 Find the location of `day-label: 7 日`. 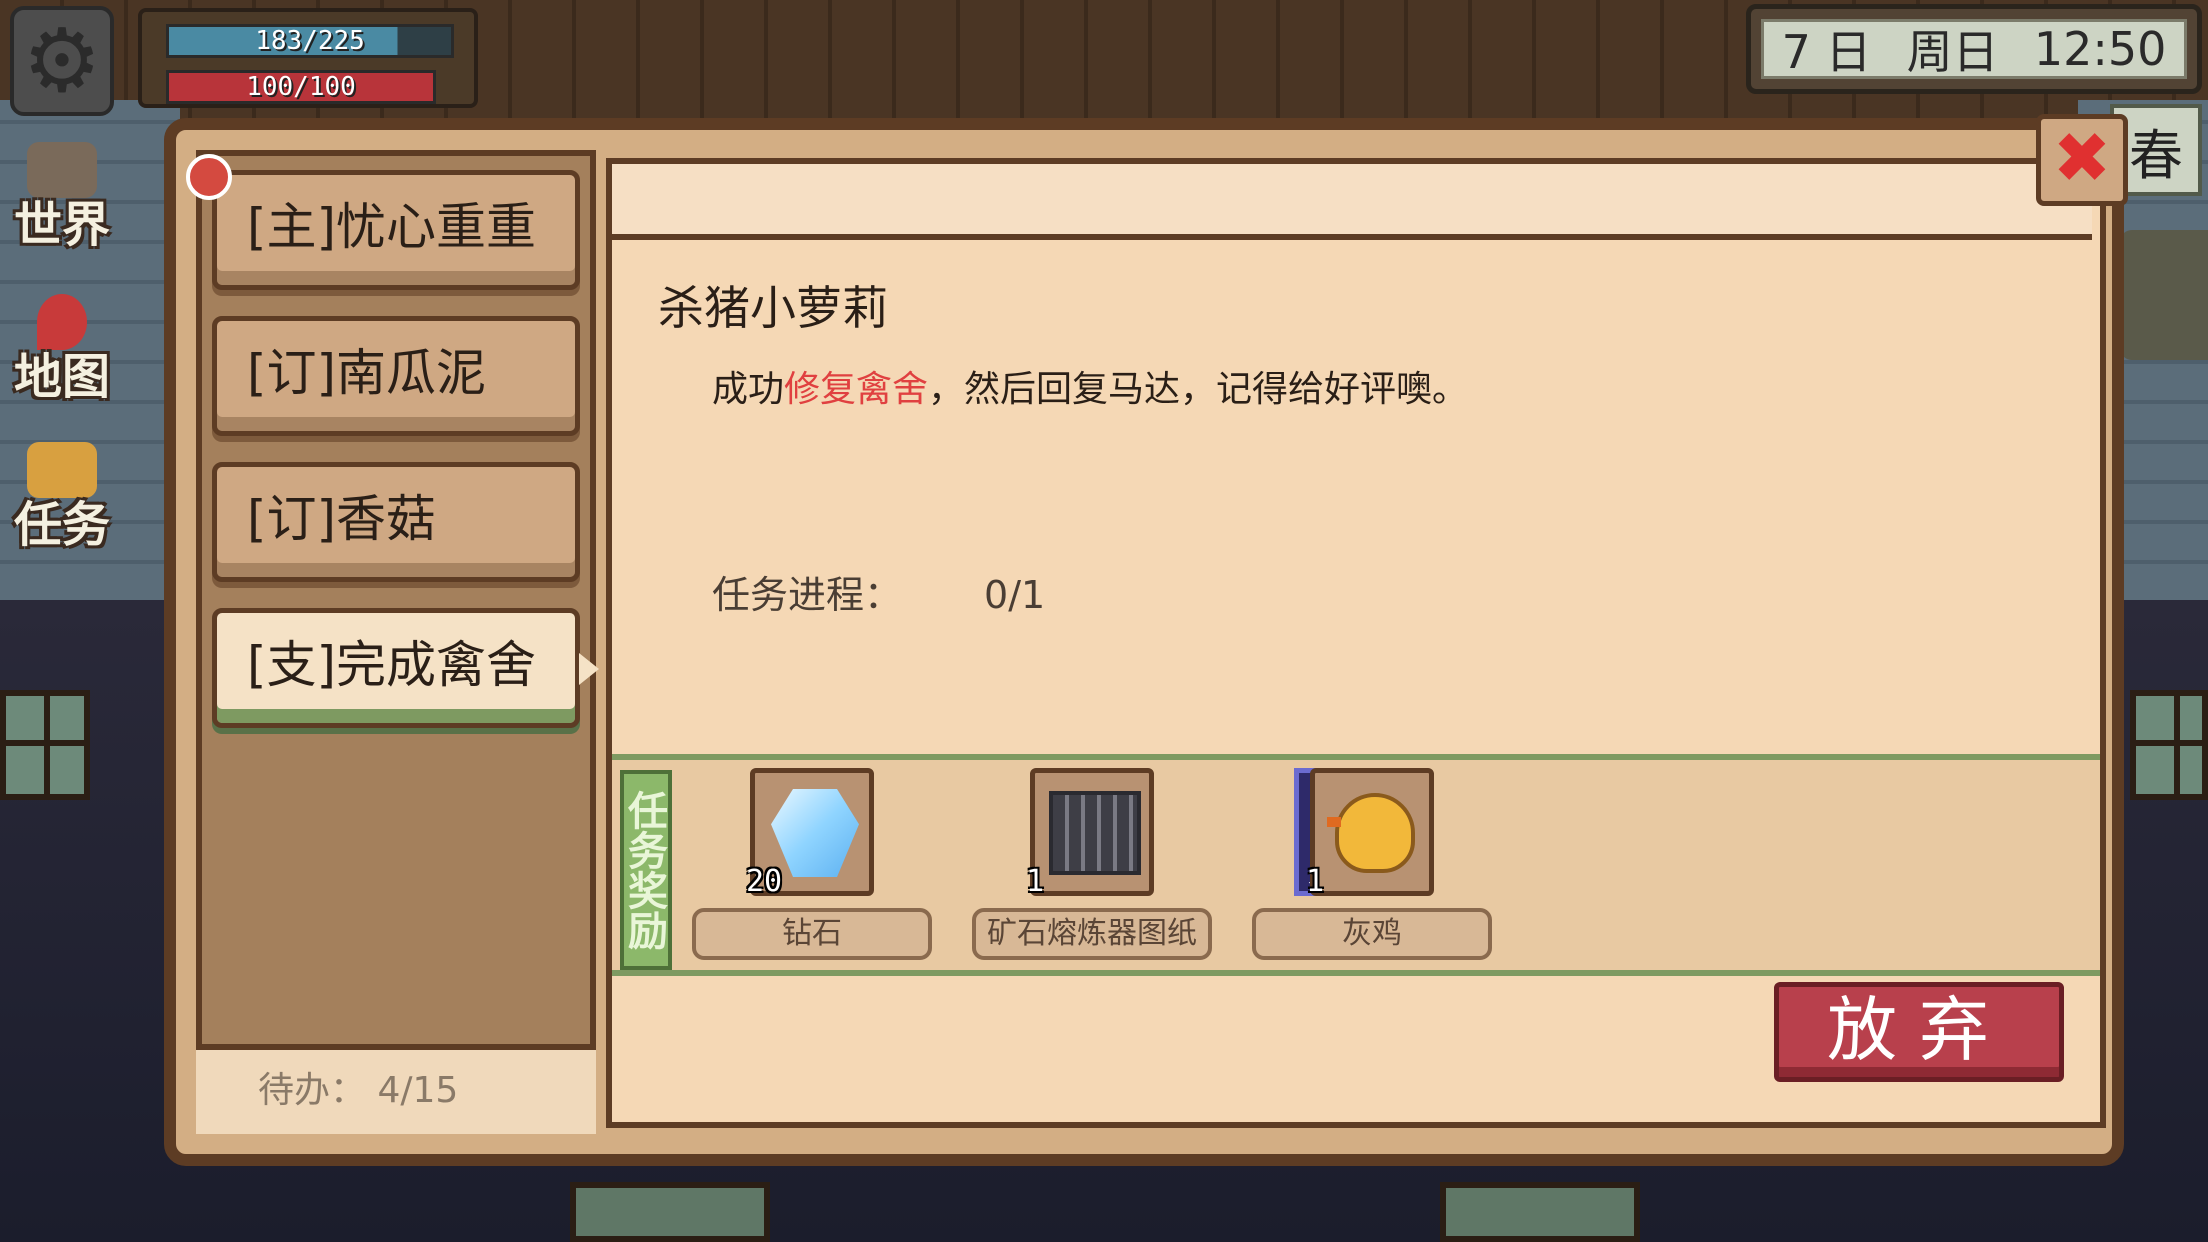

day-label: 7 日 is located at coordinates (1826, 52).